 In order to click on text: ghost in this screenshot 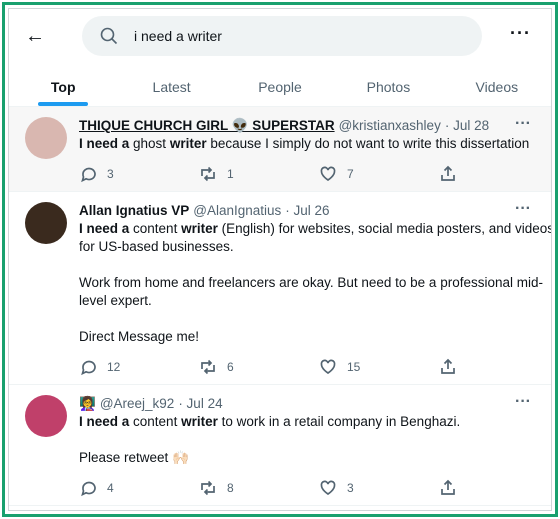, I will do `click(149, 143)`.